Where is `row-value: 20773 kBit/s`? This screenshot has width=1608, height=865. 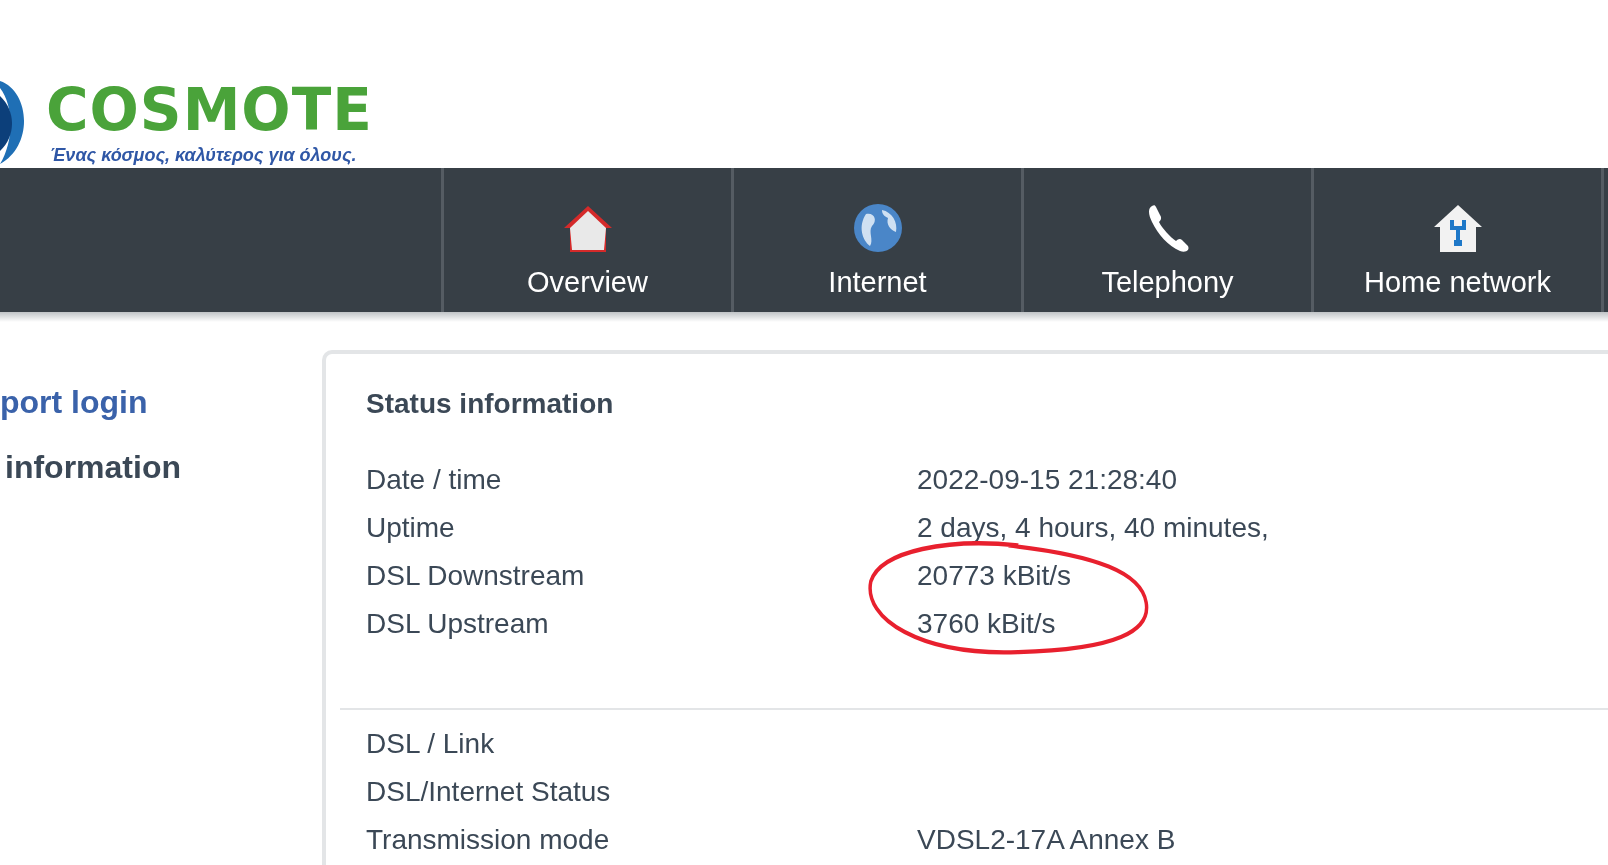 row-value: 20773 kBit/s is located at coordinates (994, 576).